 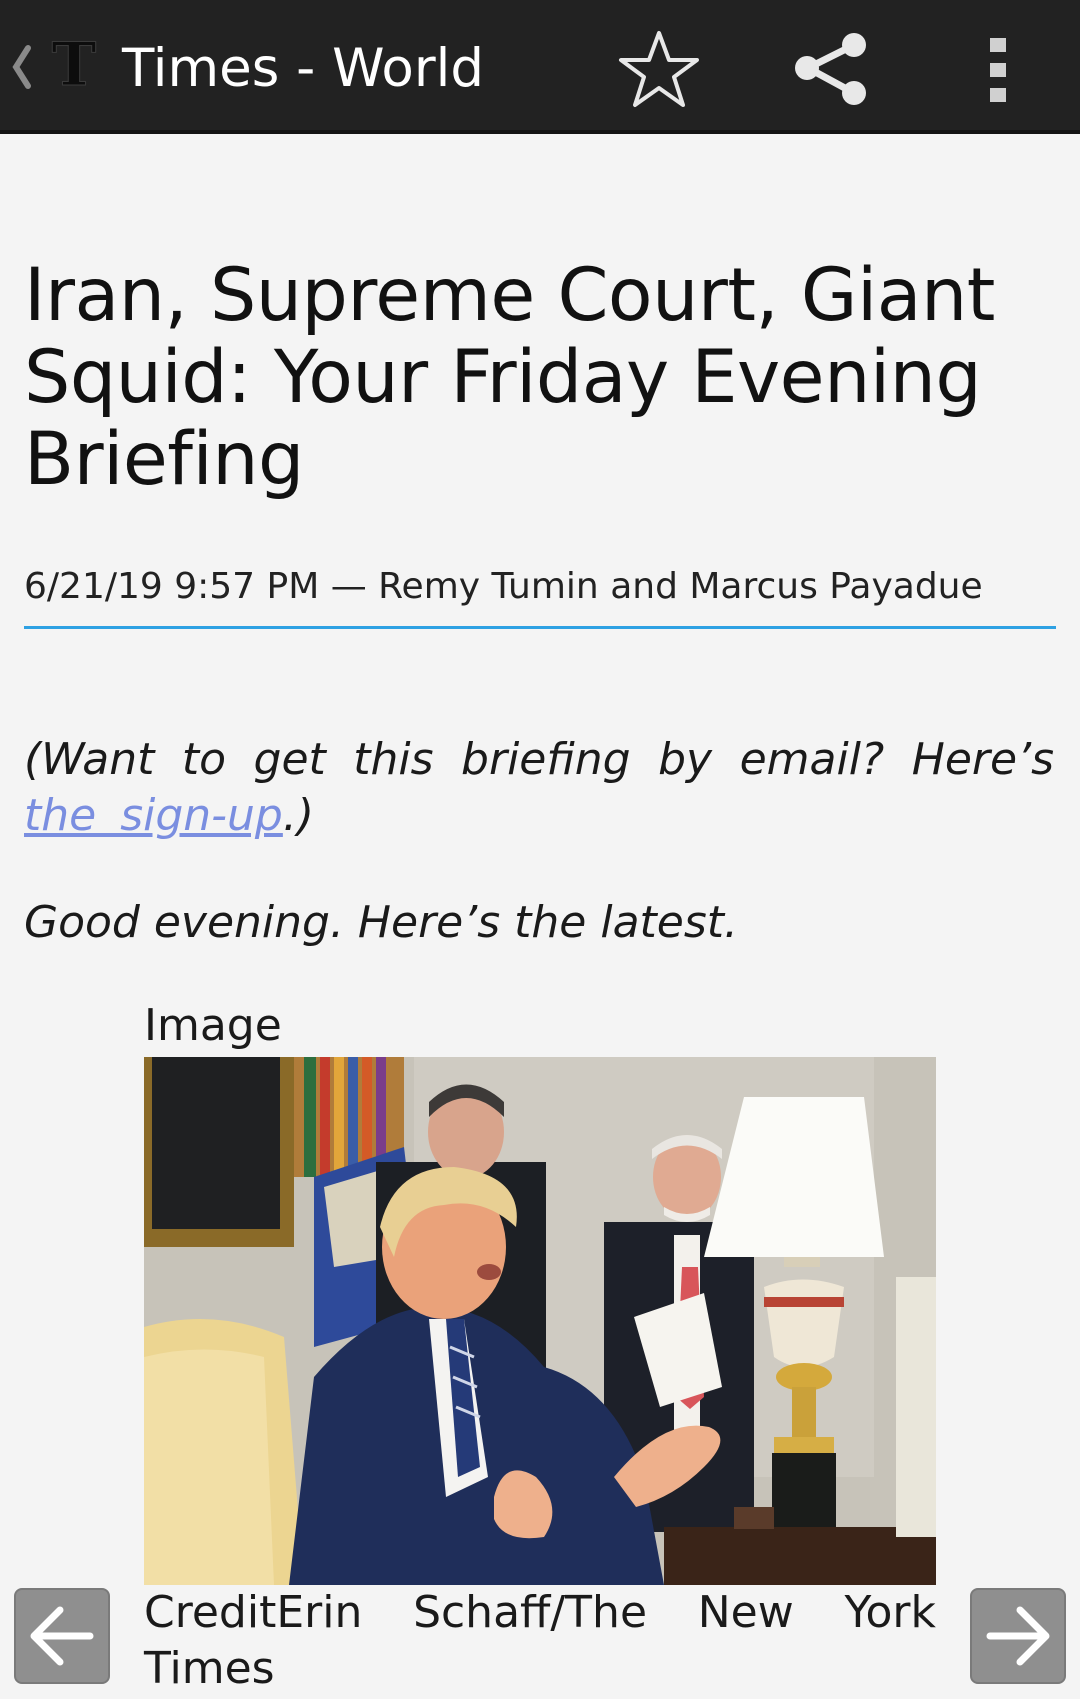 What do you see at coordinates (381, 922) in the screenshot?
I see `greeting-paragraph: Good evening. Here’s the latest.` at bounding box center [381, 922].